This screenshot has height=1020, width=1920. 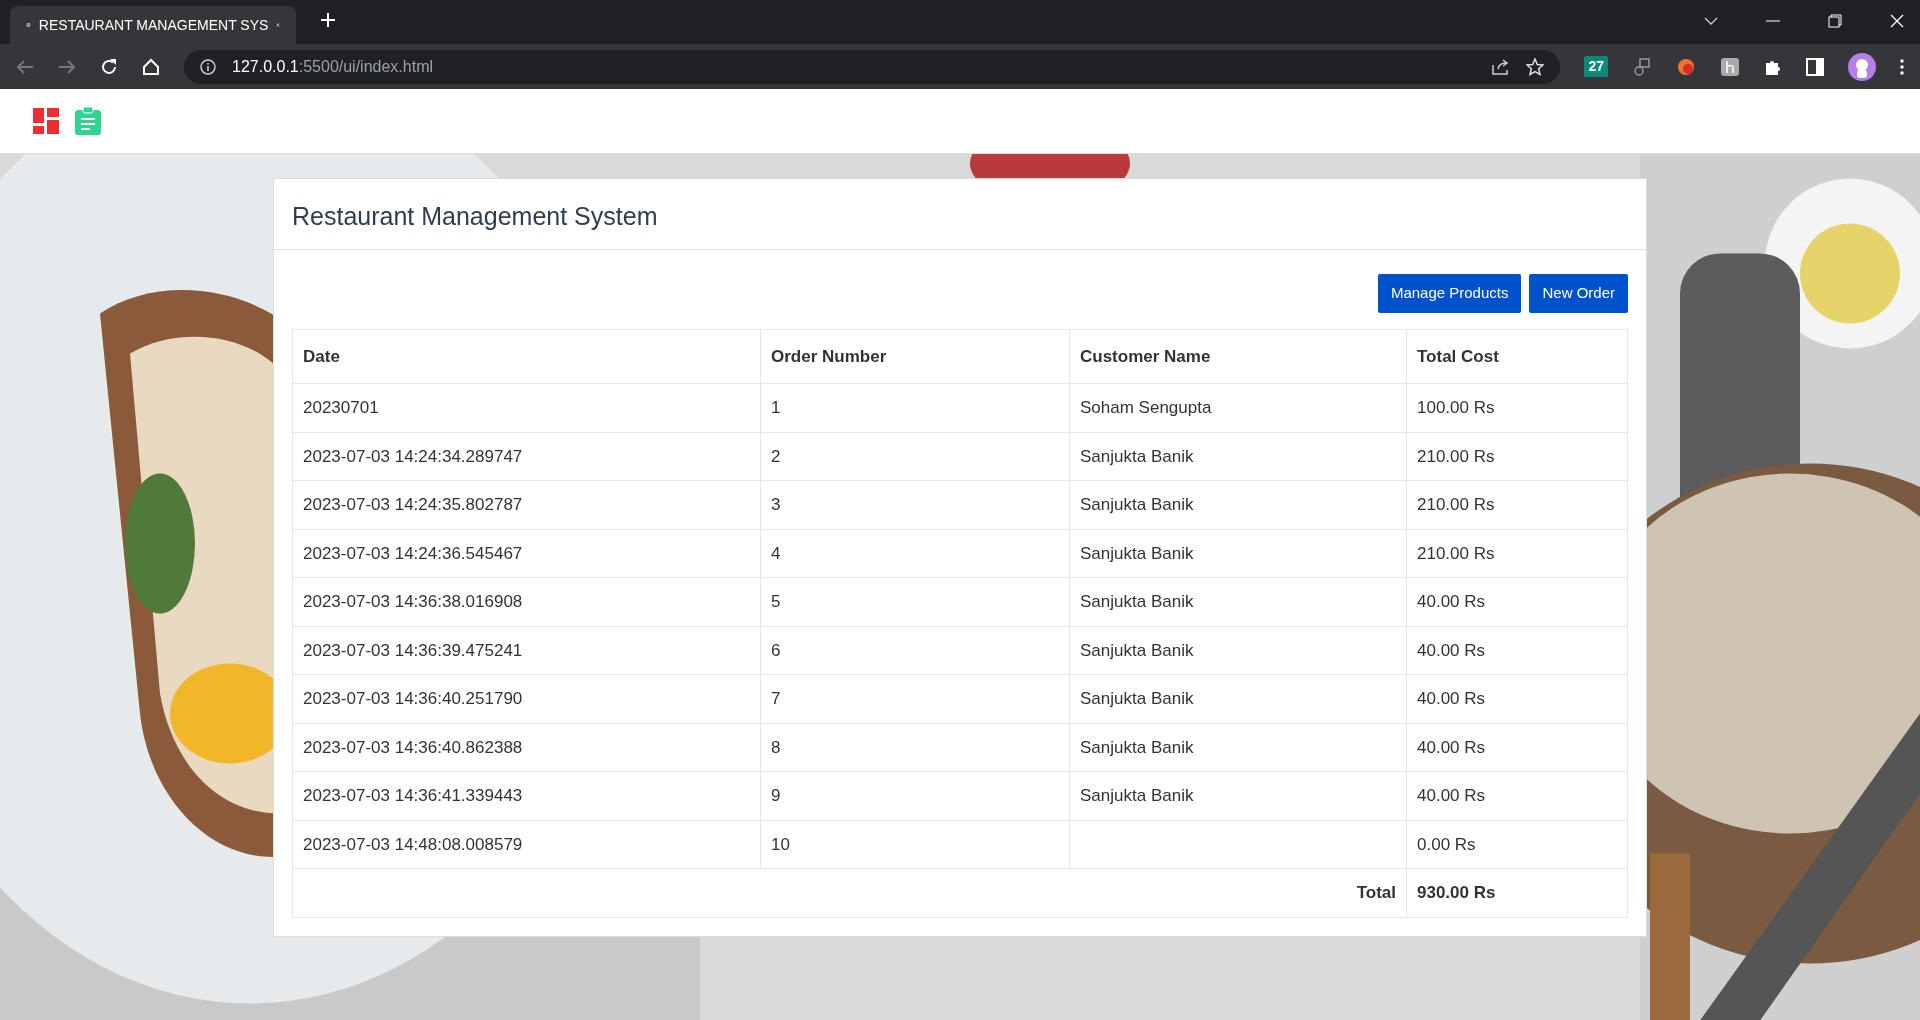 I want to click on table-cell: 5, so click(x=915, y=601).